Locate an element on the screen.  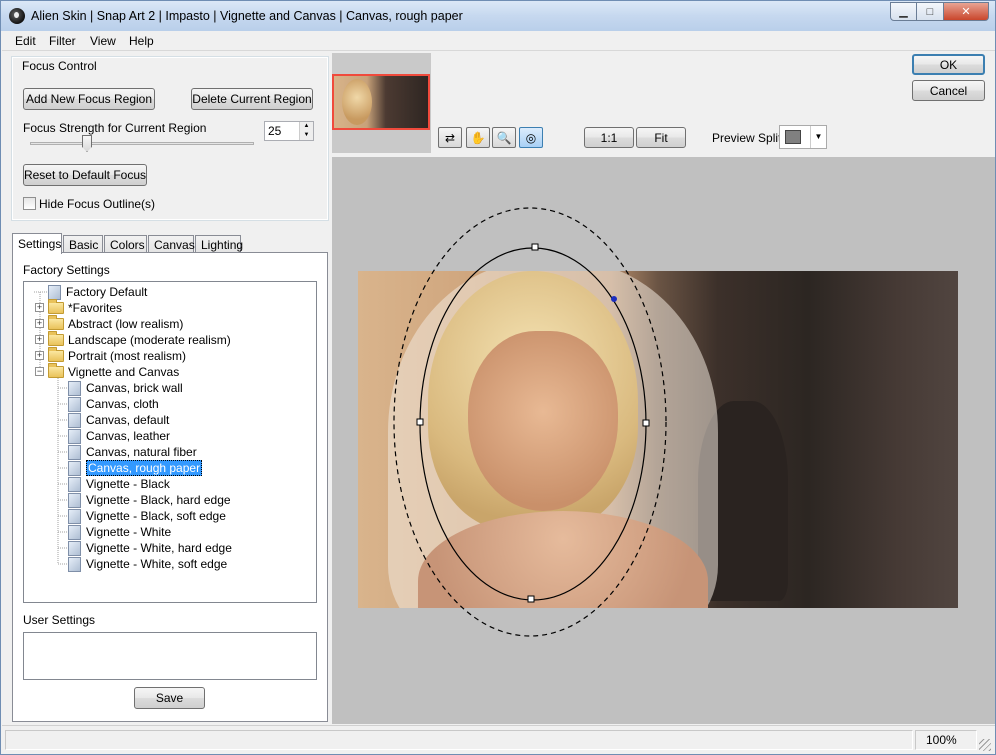
tree-item-vignette-black-soft: Vignette - Black, soft edge is located at coordinates (147, 516).